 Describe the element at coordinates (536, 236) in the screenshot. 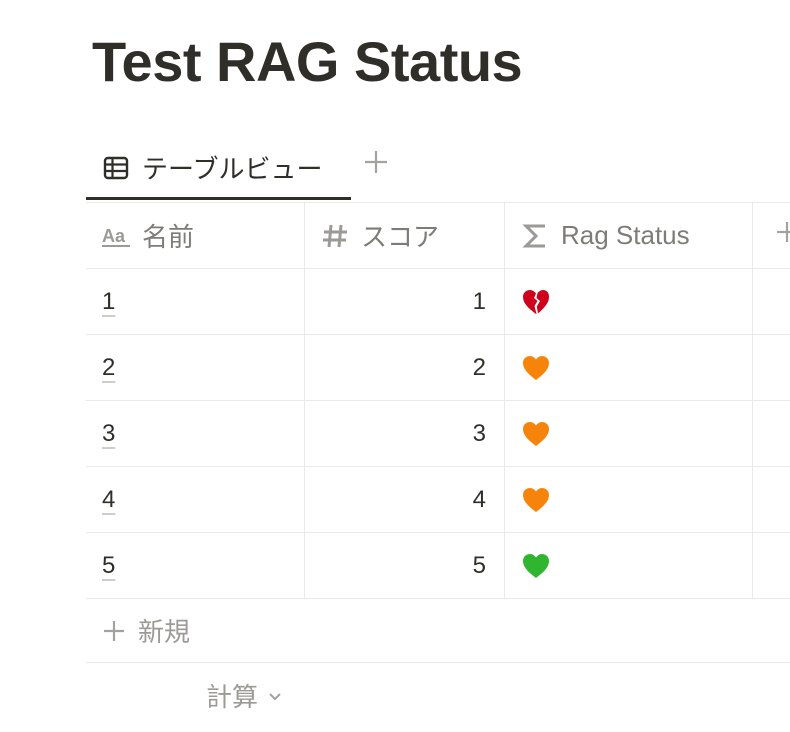

I see `formula-sigma-icon` at that location.